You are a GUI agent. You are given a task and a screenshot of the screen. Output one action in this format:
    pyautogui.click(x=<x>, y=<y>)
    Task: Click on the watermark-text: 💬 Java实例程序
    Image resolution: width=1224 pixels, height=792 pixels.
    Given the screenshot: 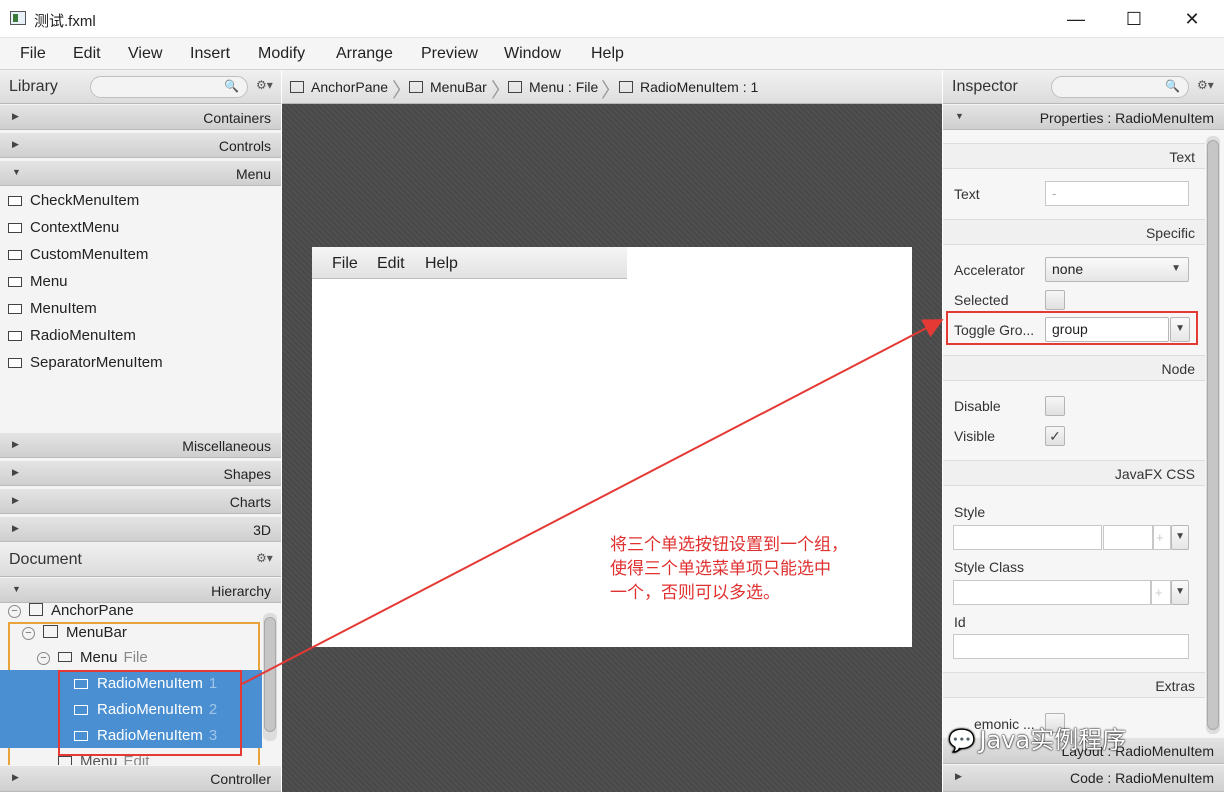 What is the action you would take?
    pyautogui.click(x=1037, y=740)
    